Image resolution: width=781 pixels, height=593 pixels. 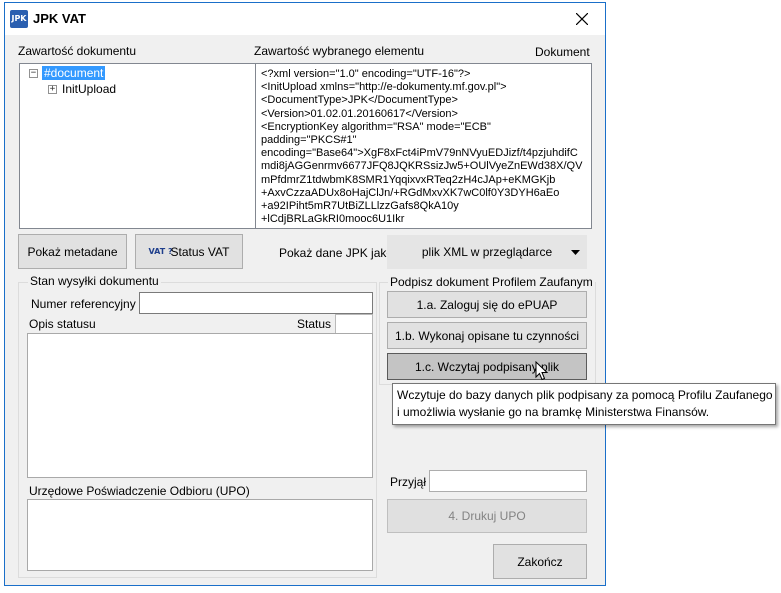 I want to click on expand-icon: +, so click(x=52, y=89).